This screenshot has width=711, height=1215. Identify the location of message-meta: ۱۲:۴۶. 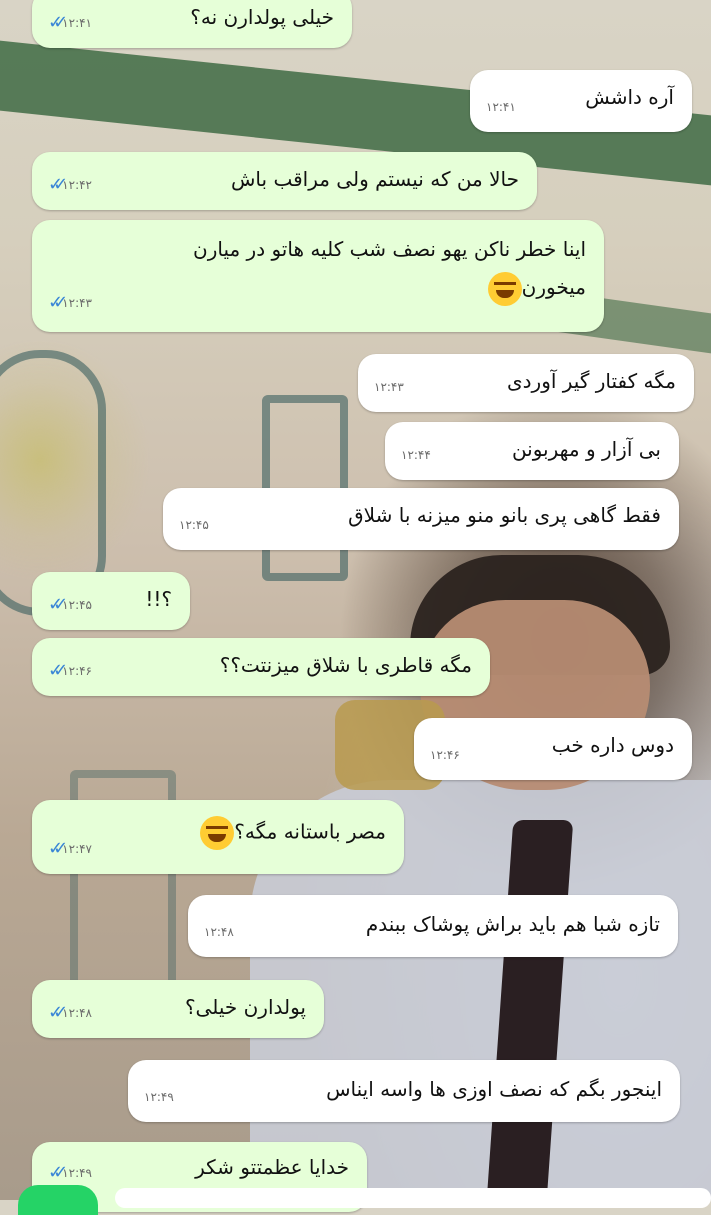
(445, 755).